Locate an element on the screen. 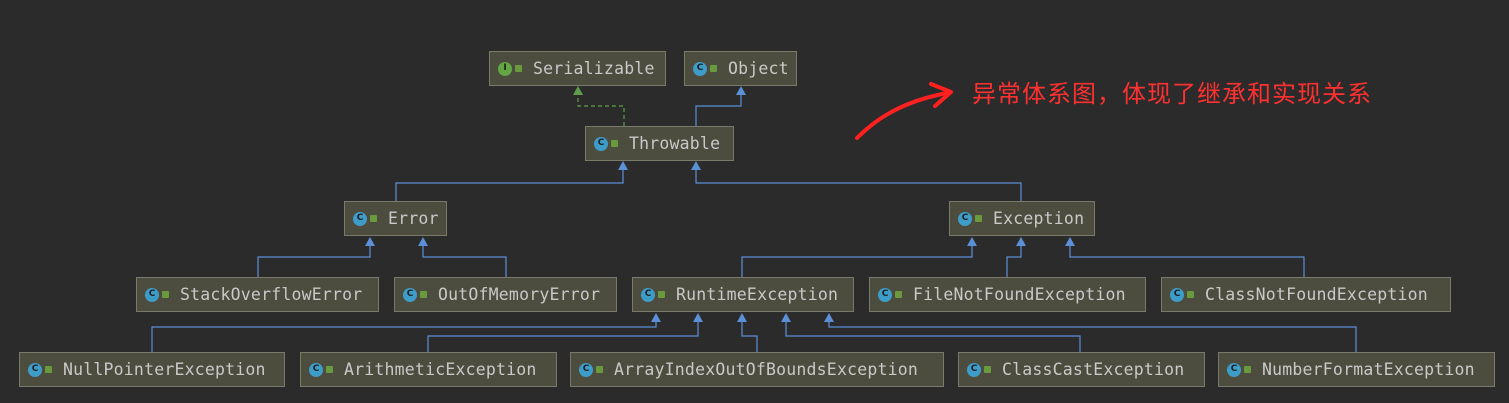 This screenshot has height=403, width=1509. edge-arithmeticexception-runtimeexception is located at coordinates (565, 332).